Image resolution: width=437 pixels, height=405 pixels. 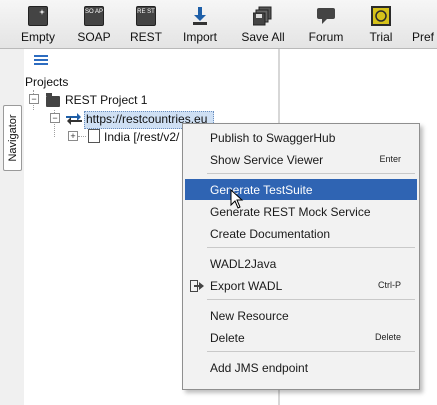 I want to click on menu-item-label: Show Service Viewer, so click(x=267, y=160).